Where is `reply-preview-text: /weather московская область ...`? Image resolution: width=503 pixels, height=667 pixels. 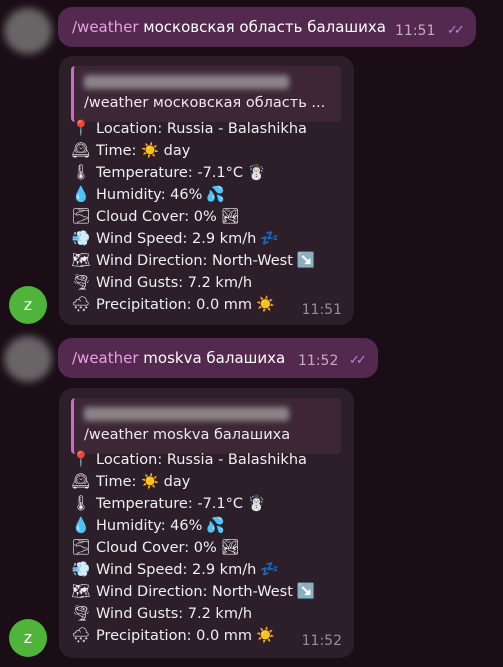 reply-preview-text: /weather московская область ... is located at coordinates (205, 103).